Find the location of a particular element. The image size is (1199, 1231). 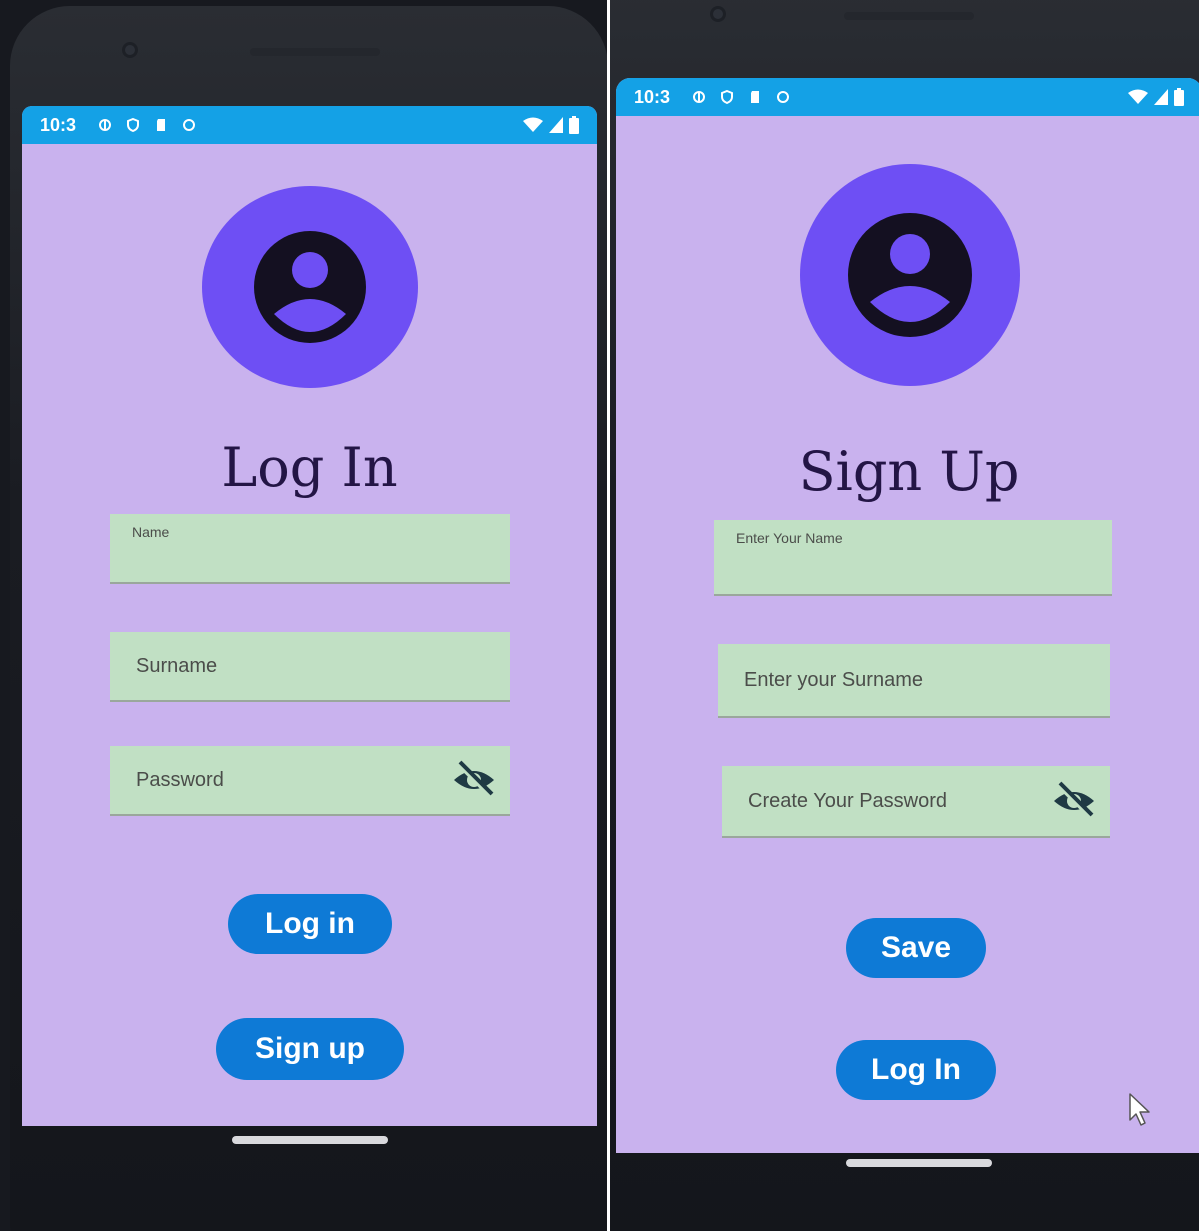

name-field: Name is located at coordinates (310, 549).